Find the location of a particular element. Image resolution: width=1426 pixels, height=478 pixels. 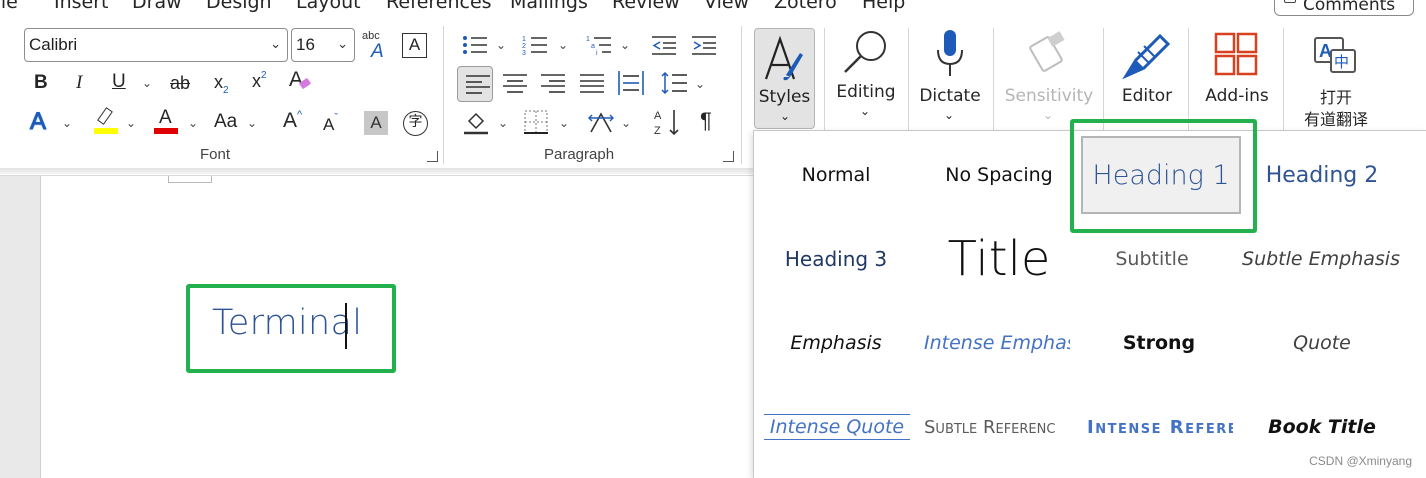

style-subtle-emphasis-label: Subtle Emphasis is located at coordinates (1321, 259).